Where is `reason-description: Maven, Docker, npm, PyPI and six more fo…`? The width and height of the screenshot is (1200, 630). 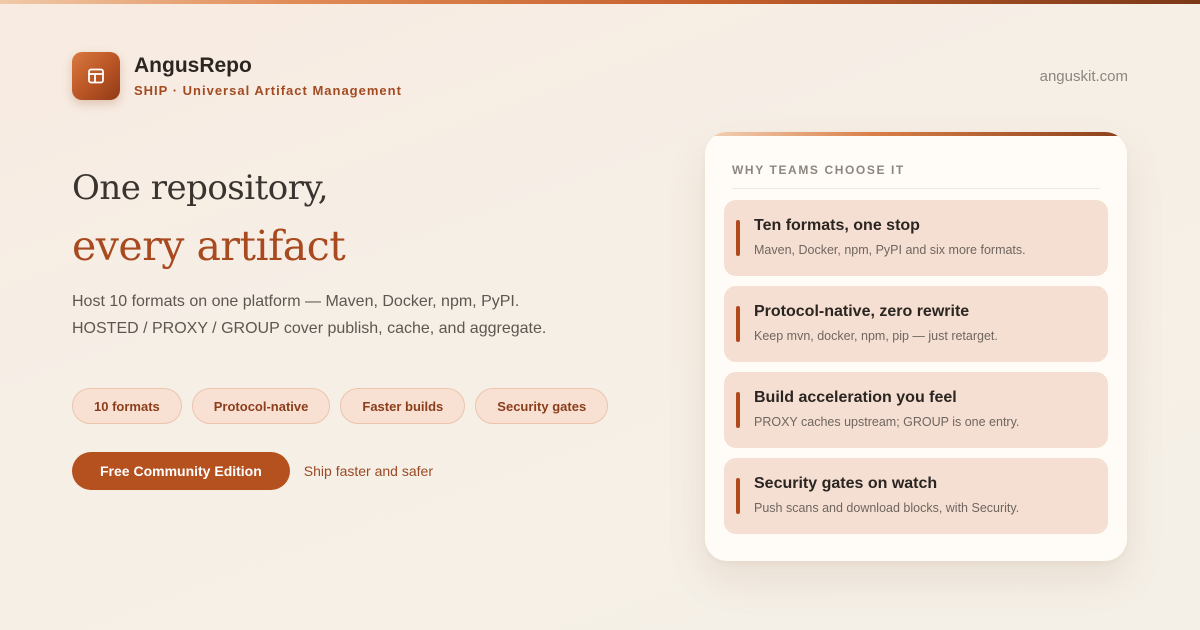
reason-description: Maven, Docker, npm, PyPI and six more fo… is located at coordinates (890, 250).